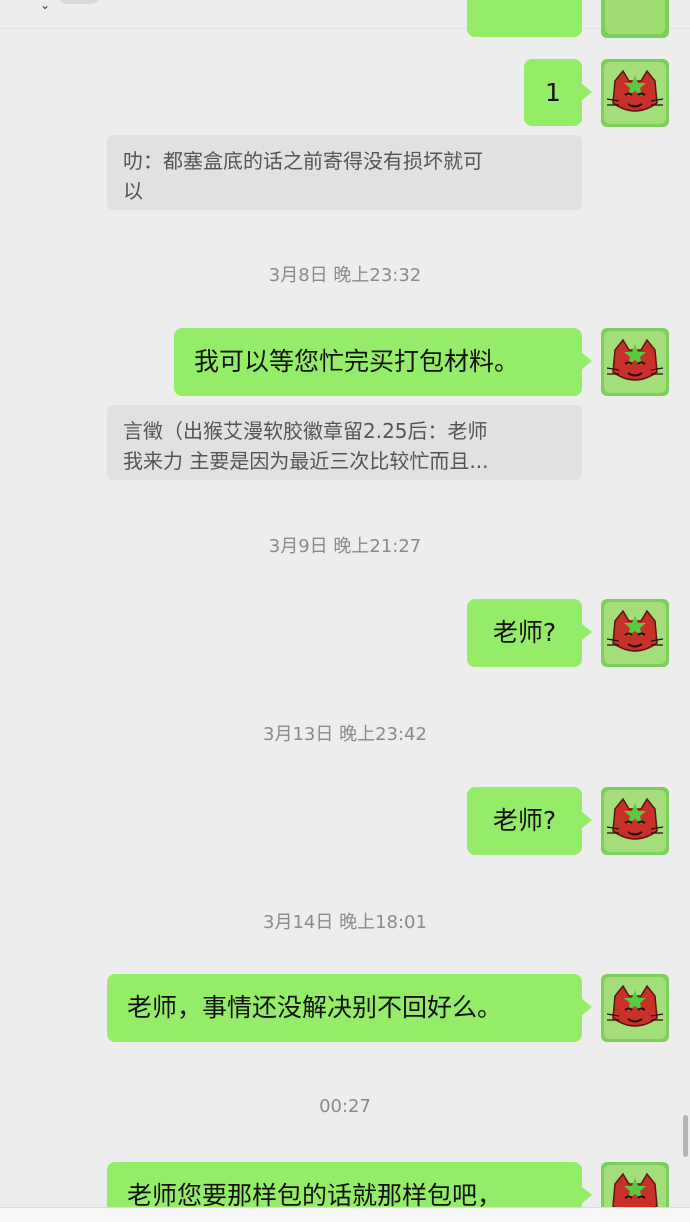 The width and height of the screenshot is (690, 1222). What do you see at coordinates (345, 546) in the screenshot?
I see `timestamp: 3月9日 晚上21:27` at bounding box center [345, 546].